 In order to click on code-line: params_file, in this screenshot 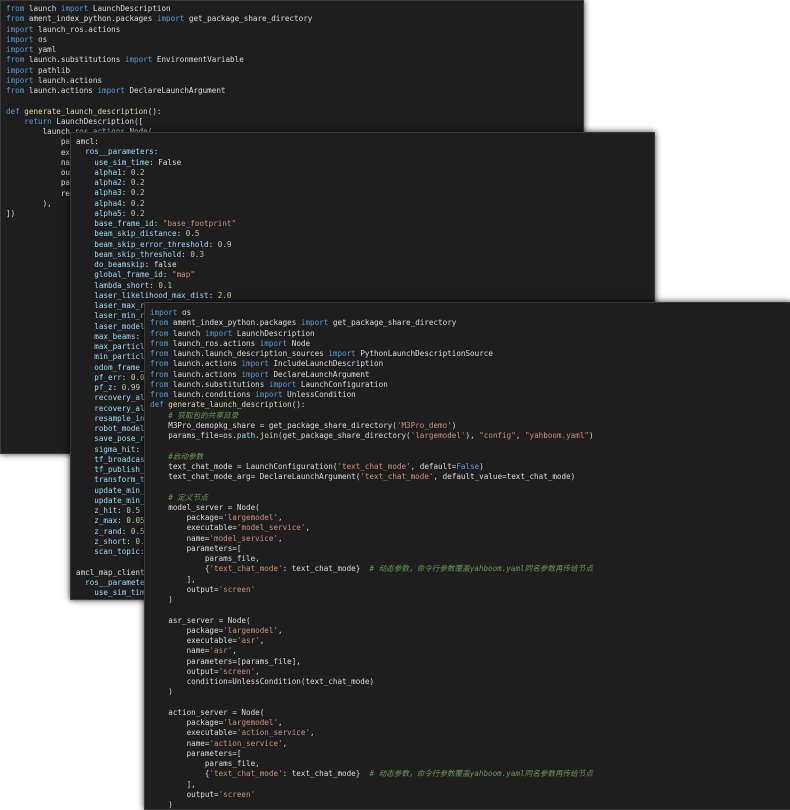, I will do `click(470, 764)`.